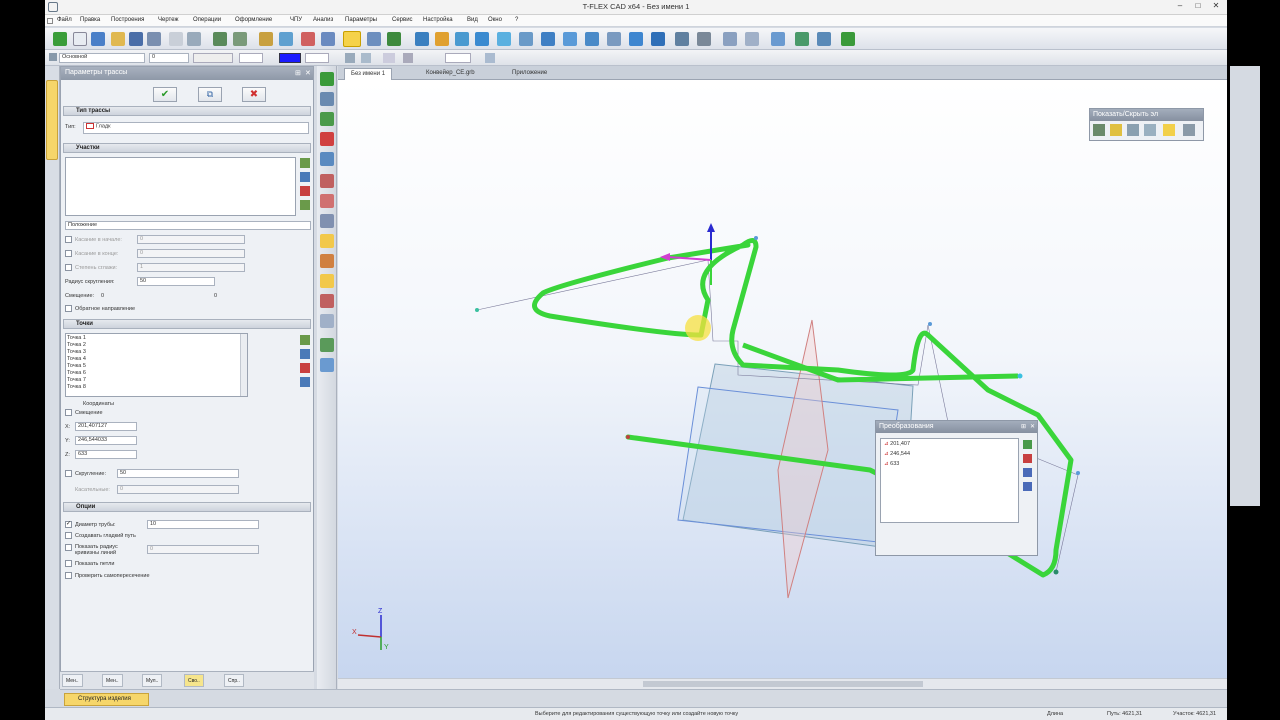  What do you see at coordinates (106, 454) in the screenshot?
I see `z-input: 633` at bounding box center [106, 454].